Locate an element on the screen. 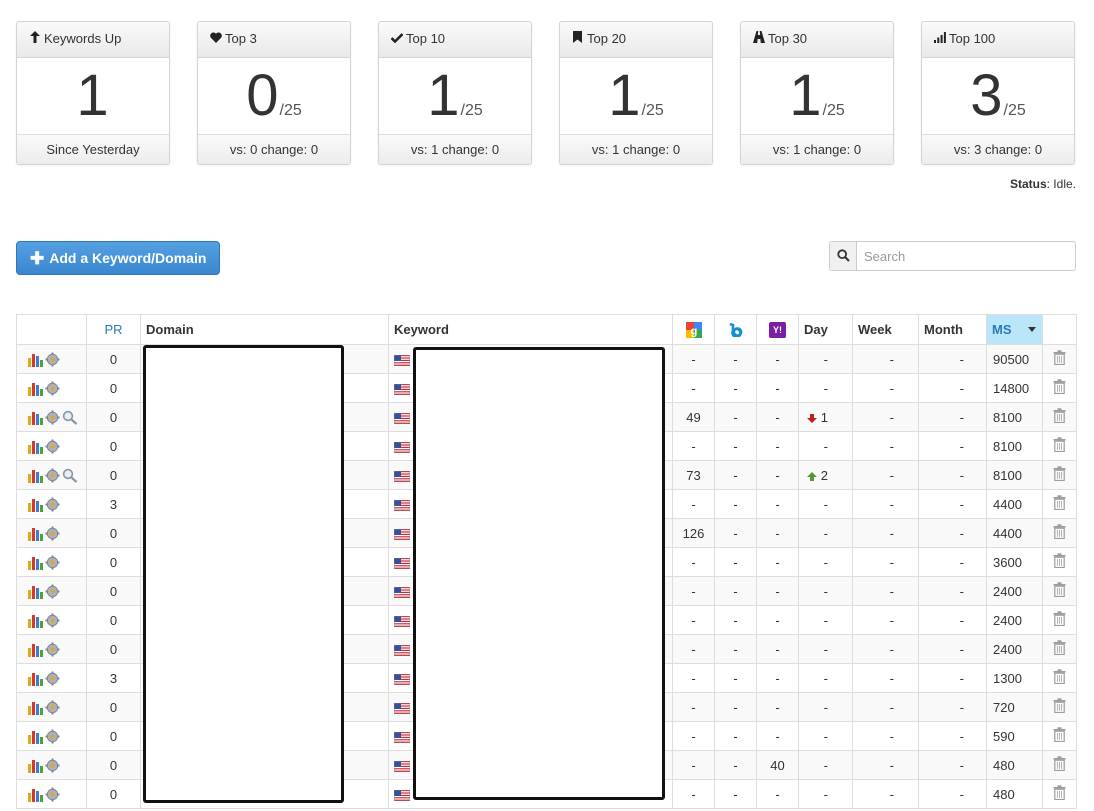 The image size is (1094, 811). google-column-header: g is located at coordinates (693, 329).